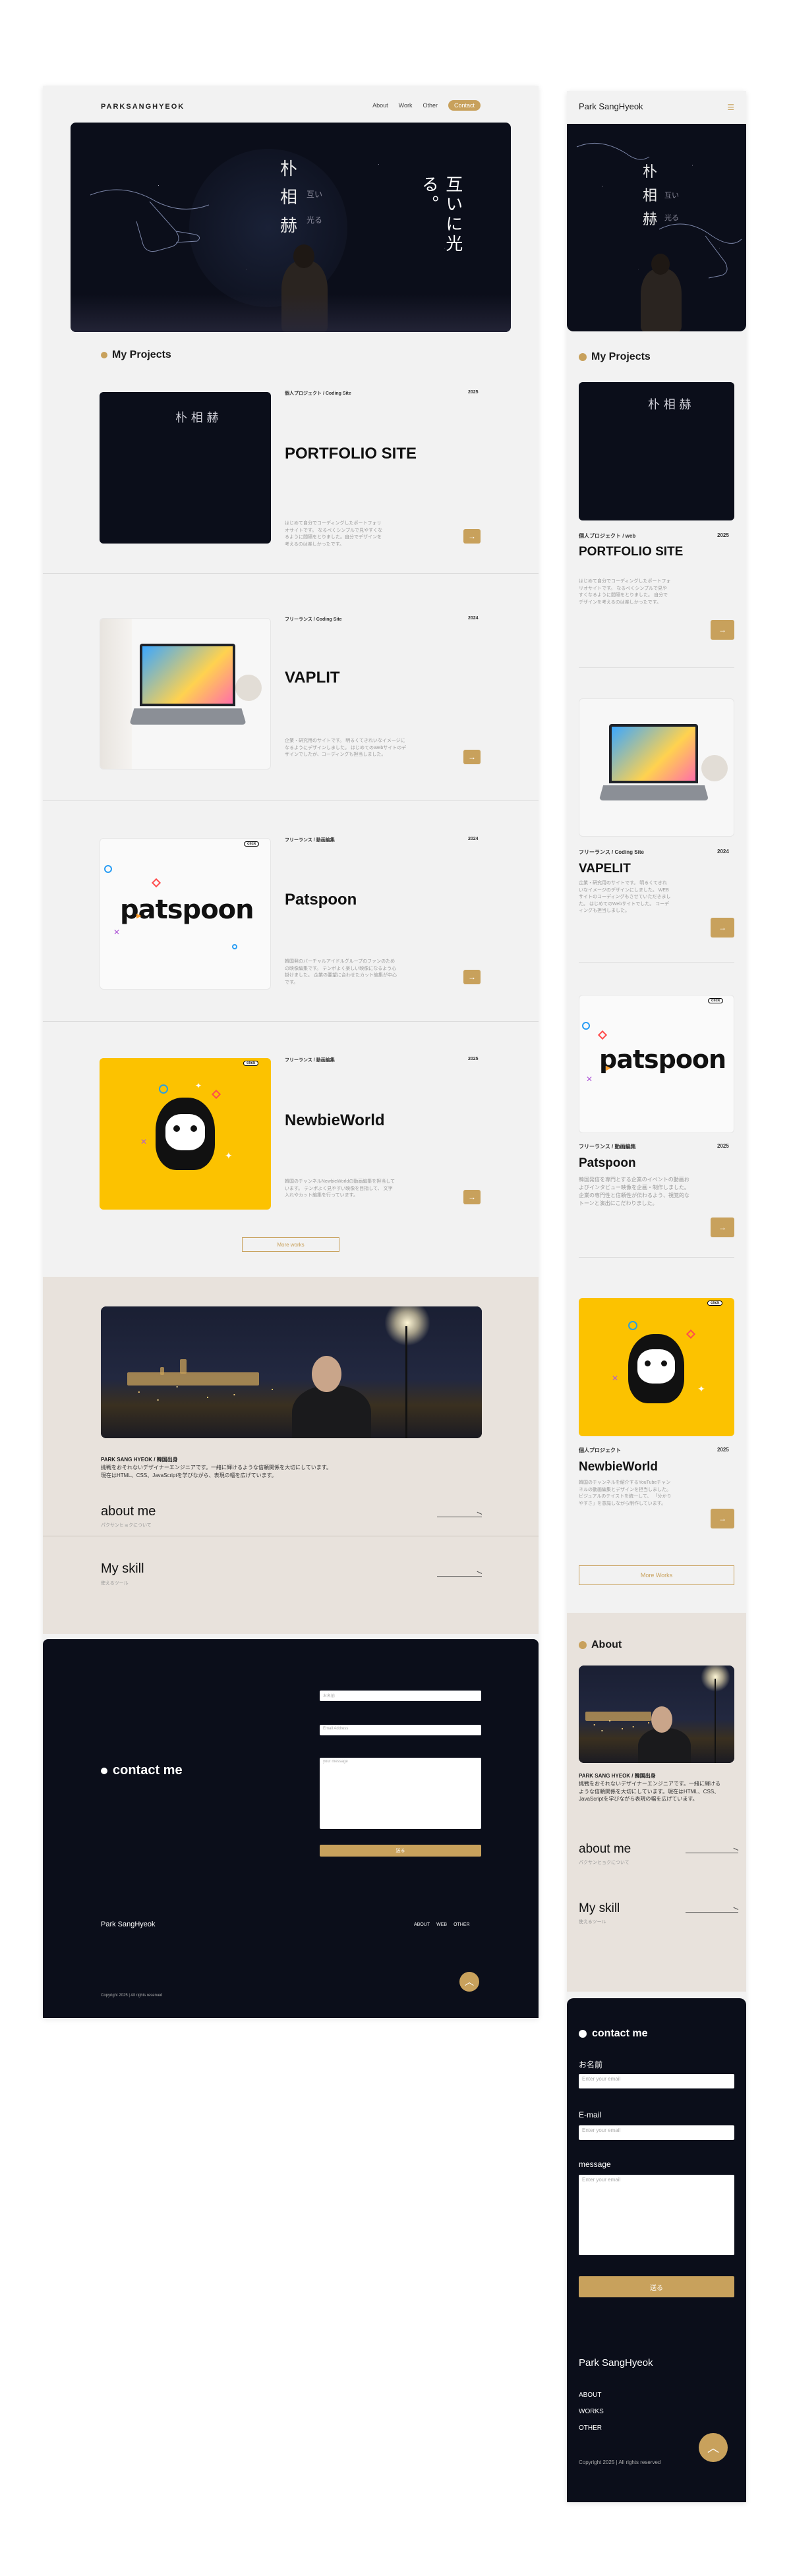  I want to click on about-me-arrow-icon, so click(460, 1515).